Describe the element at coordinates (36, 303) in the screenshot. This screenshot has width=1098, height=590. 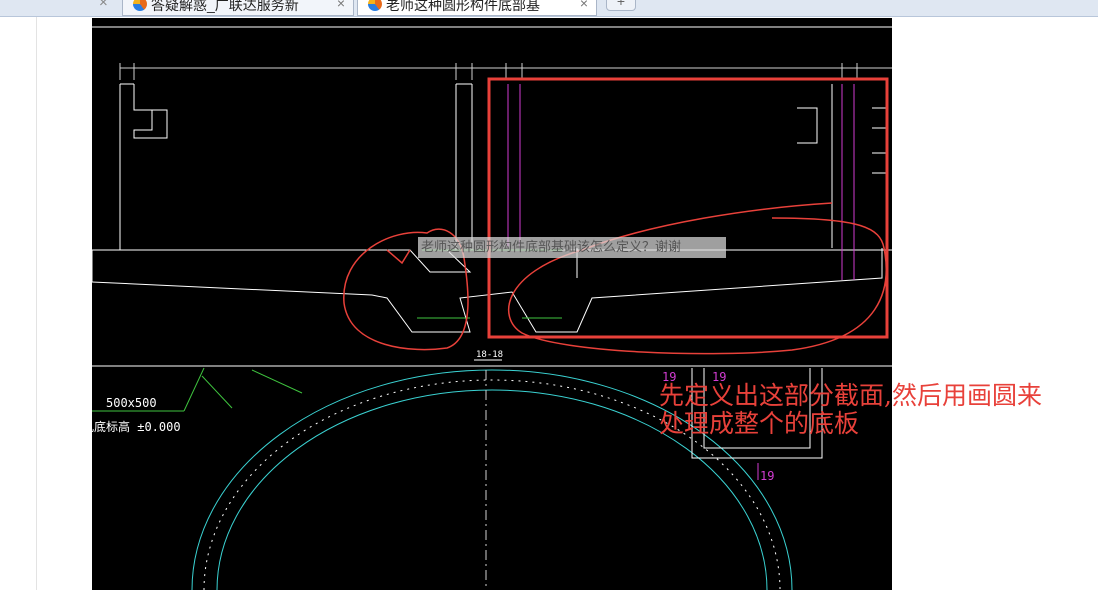
I see `page-left-border` at that location.